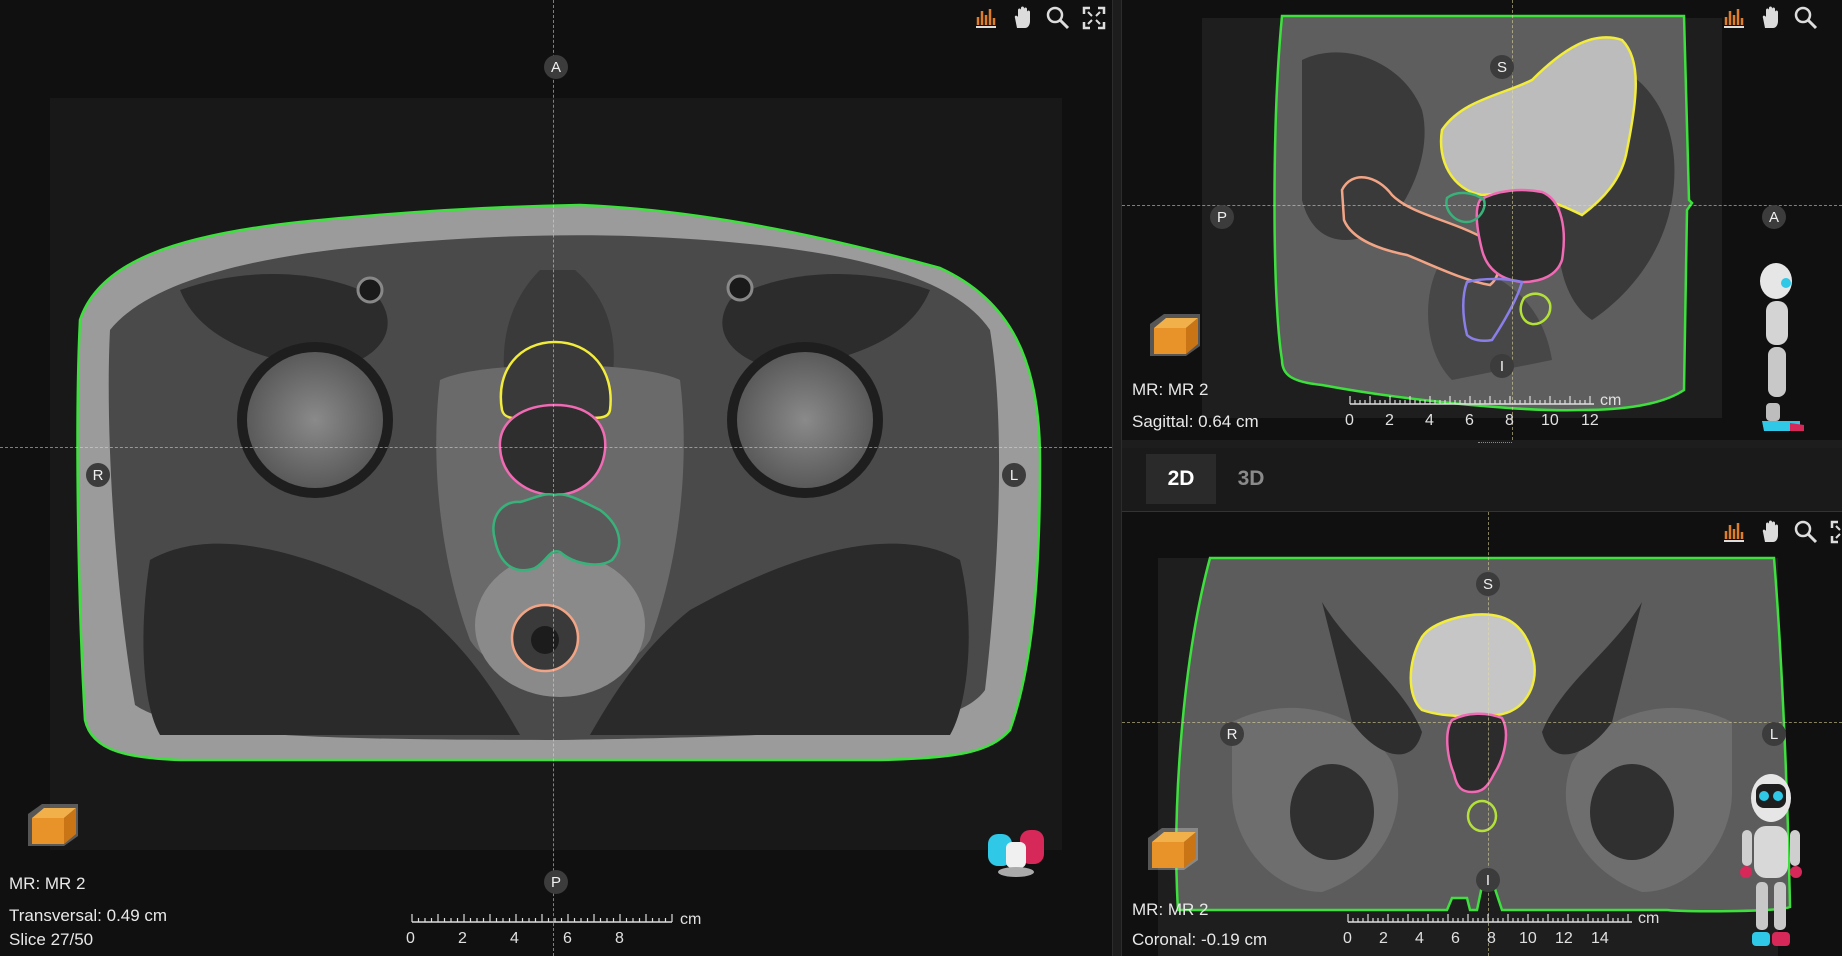  Describe the element at coordinates (1771, 863) in the screenshot. I see `robot-orientation-figure-front-icon` at that location.